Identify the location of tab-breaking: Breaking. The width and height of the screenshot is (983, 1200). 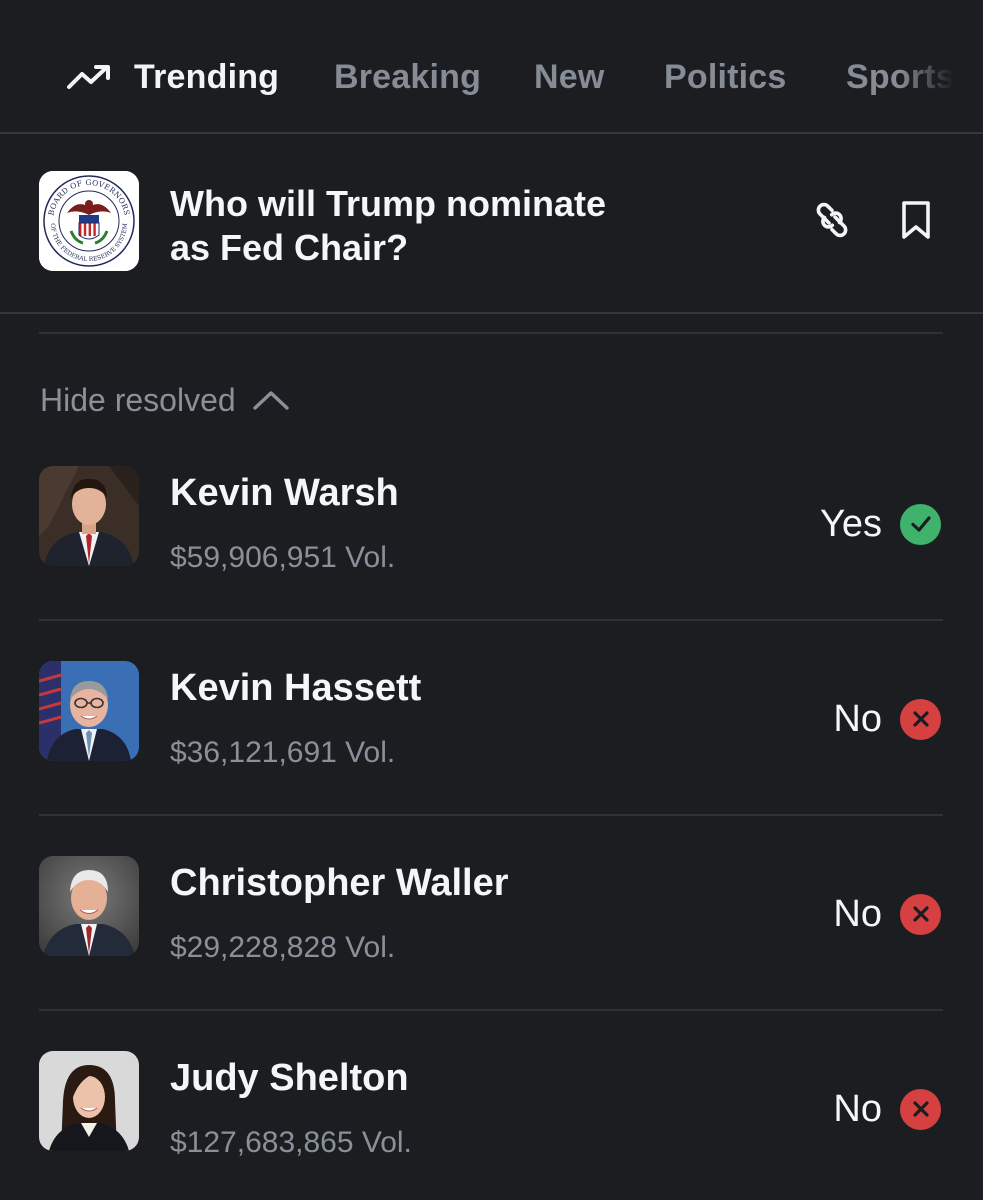
(407, 77).